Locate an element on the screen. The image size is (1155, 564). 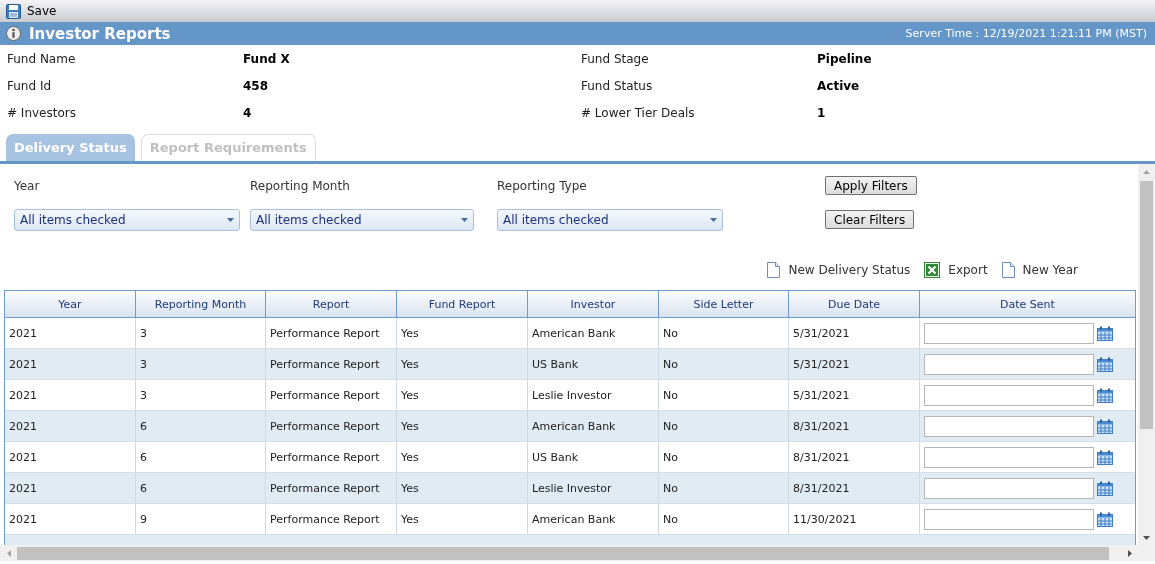
column-header: Fund Report is located at coordinates (462, 304).